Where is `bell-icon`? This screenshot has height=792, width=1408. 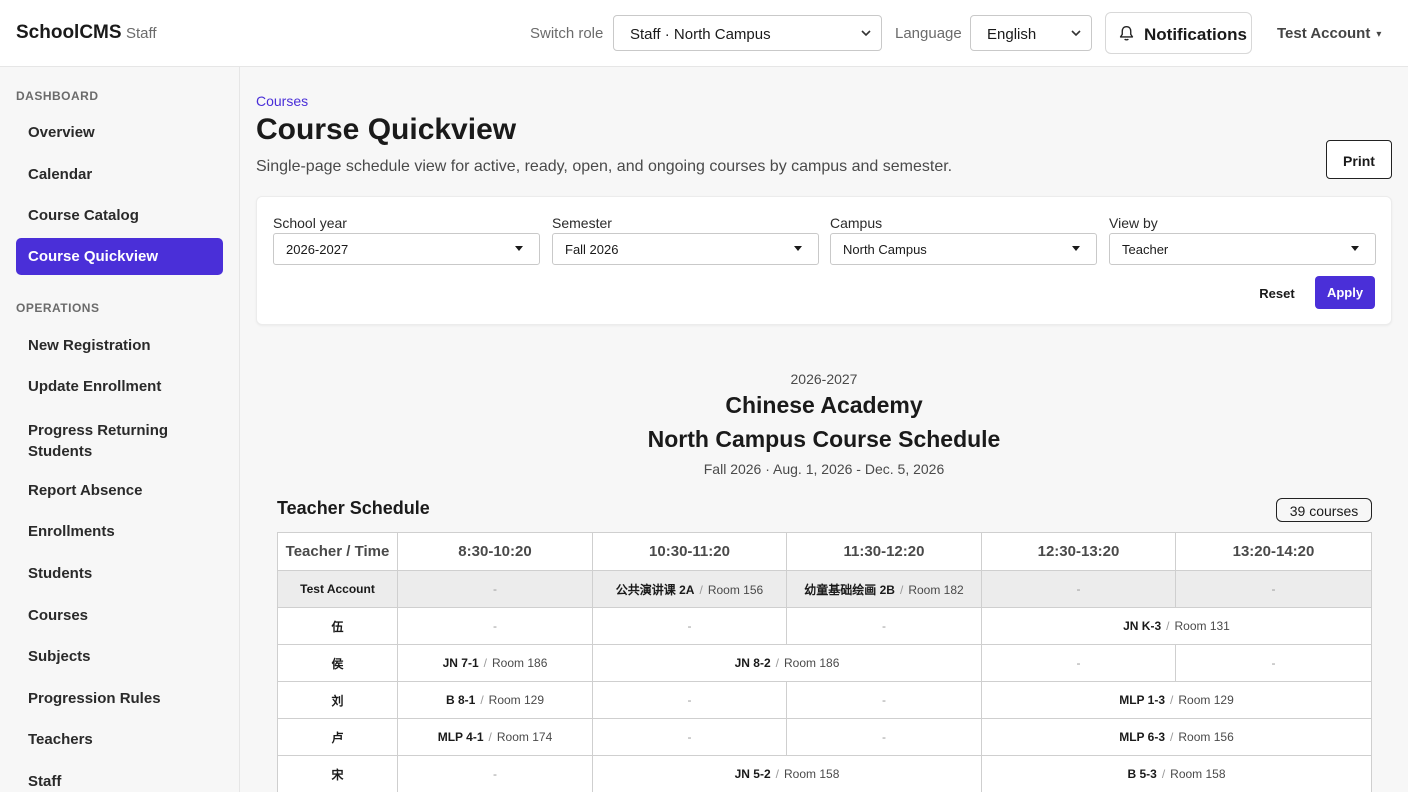
bell-icon is located at coordinates (1126, 33).